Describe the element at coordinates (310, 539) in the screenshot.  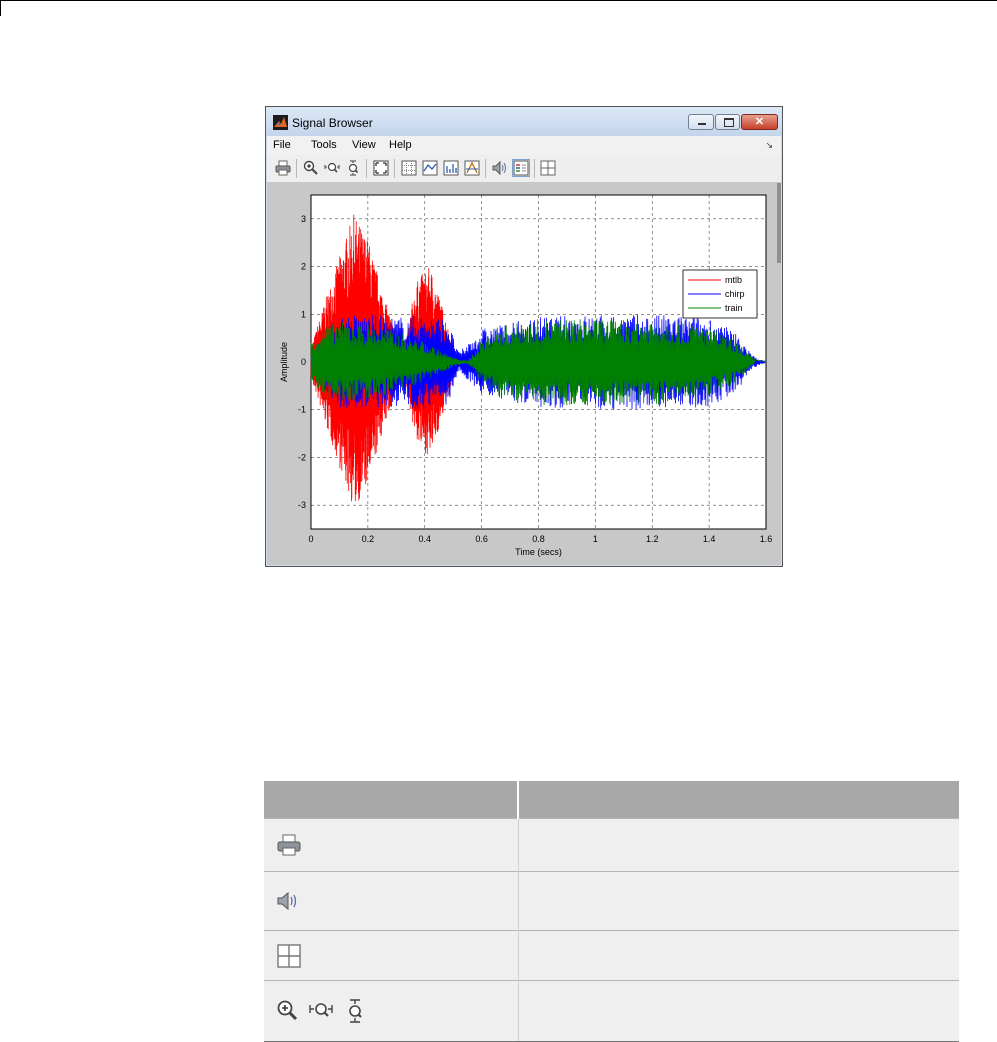
I see `x-tick-label: 0` at that location.